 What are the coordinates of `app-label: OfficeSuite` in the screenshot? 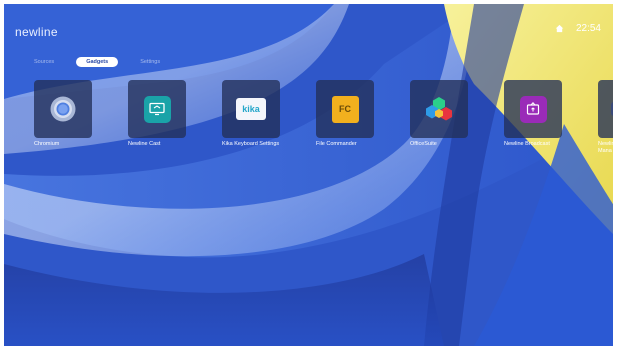 It's located at (423, 144).